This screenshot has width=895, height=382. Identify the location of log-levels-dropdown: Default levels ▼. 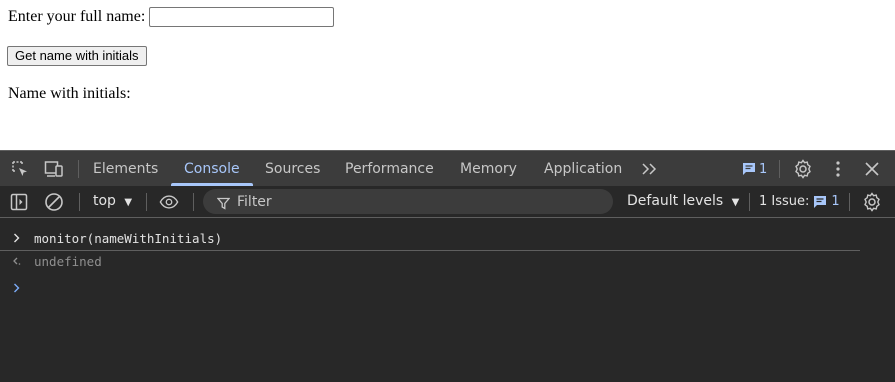
(683, 201).